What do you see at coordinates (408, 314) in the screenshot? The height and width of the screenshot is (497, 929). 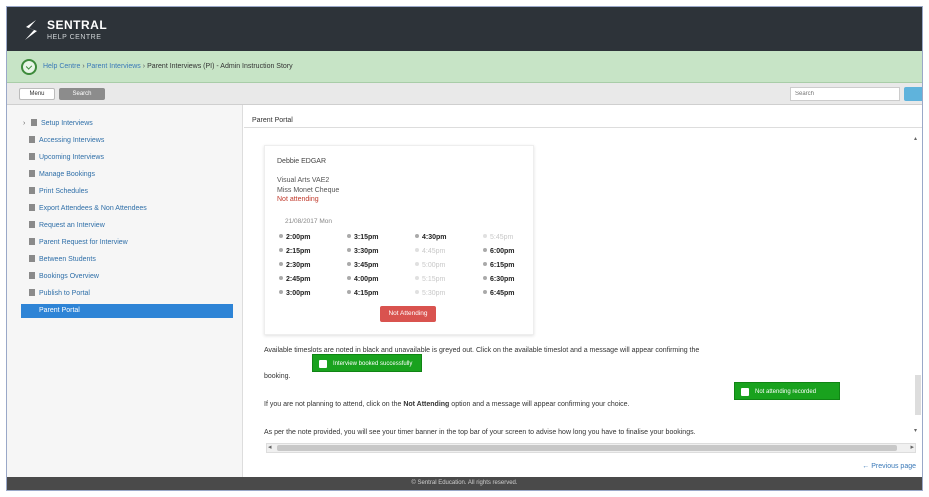 I see `not-attending-button: Not Attending` at bounding box center [408, 314].